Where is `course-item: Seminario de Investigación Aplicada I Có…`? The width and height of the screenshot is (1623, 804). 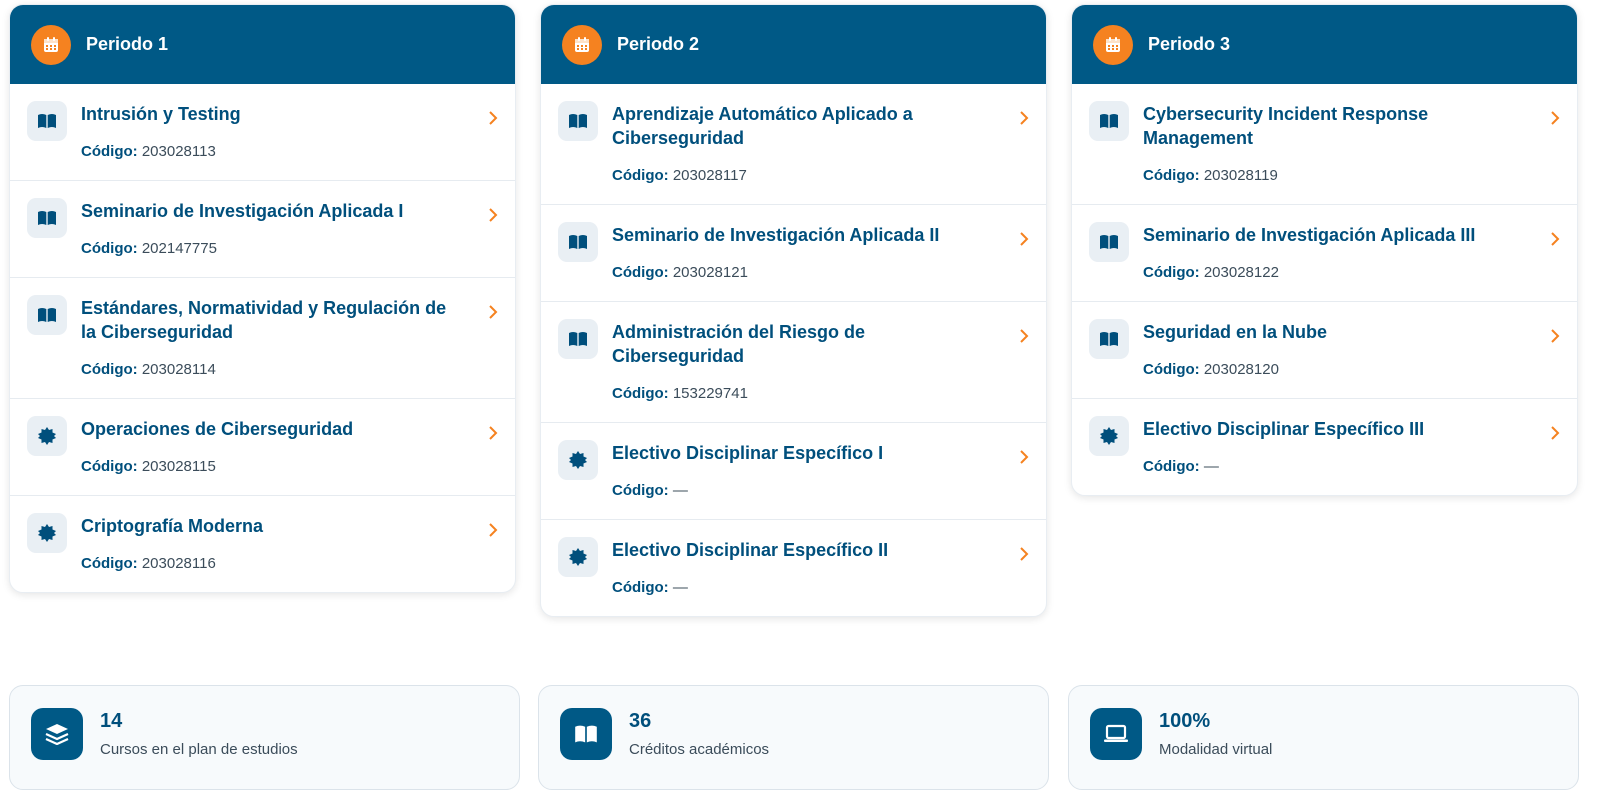
course-item: Seminario de Investigación Aplicada I Có… is located at coordinates (262, 228).